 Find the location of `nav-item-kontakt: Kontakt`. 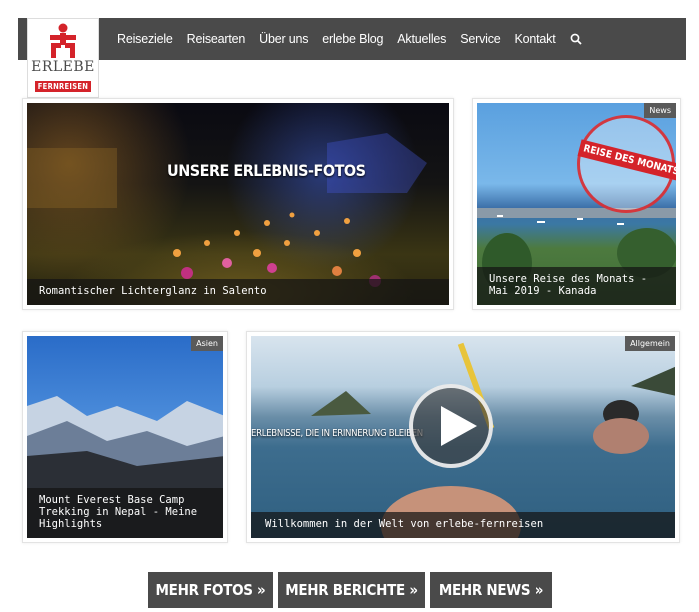

nav-item-kontakt: Kontakt is located at coordinates (535, 39).